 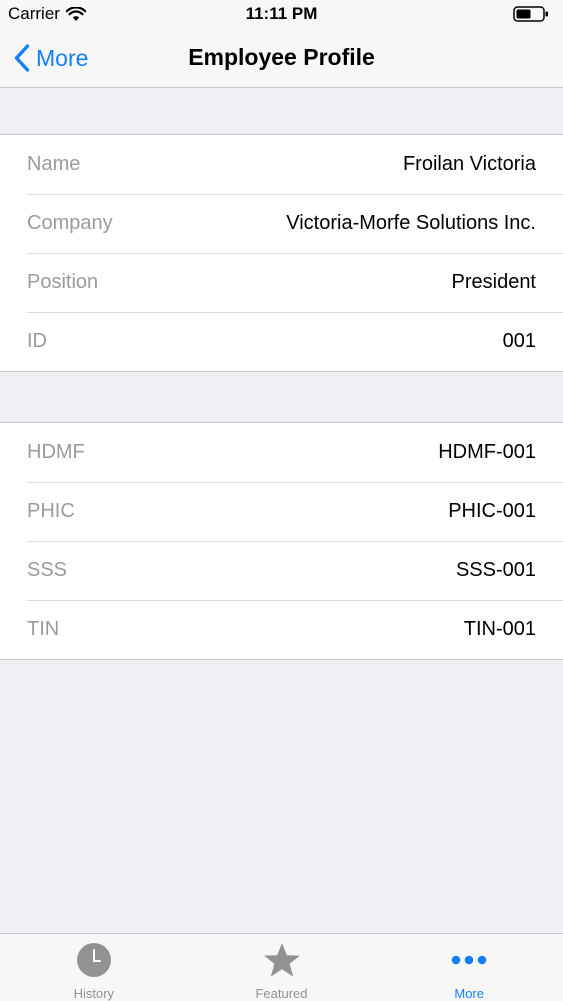 What do you see at coordinates (70, 223) in the screenshot?
I see `company-label: Company` at bounding box center [70, 223].